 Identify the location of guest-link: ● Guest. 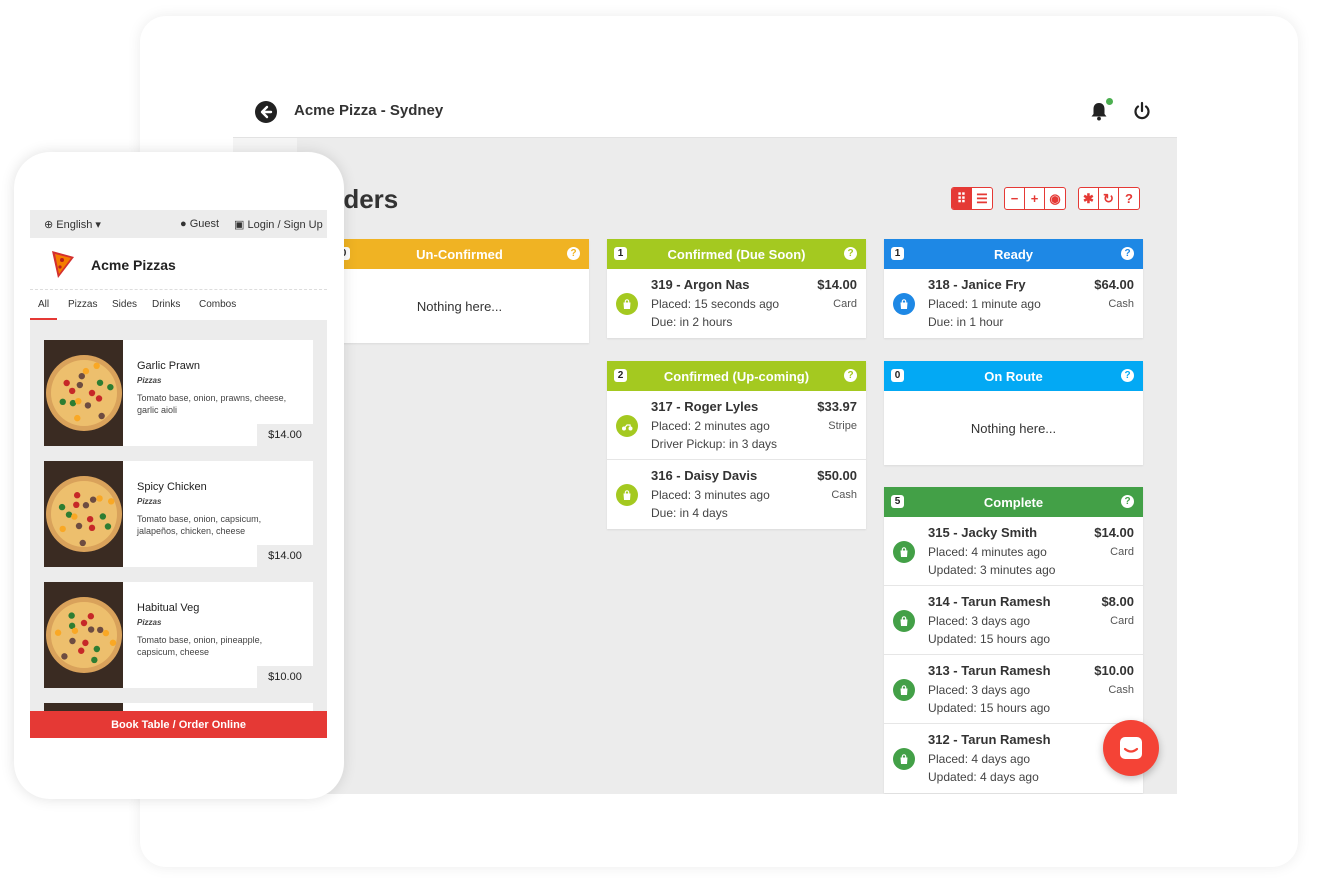
(199, 224).